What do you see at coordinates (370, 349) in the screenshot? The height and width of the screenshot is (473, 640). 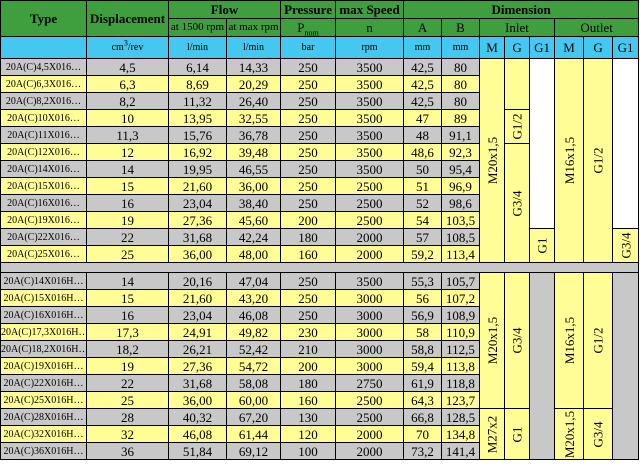 I see `cell-speed: 3000` at bounding box center [370, 349].